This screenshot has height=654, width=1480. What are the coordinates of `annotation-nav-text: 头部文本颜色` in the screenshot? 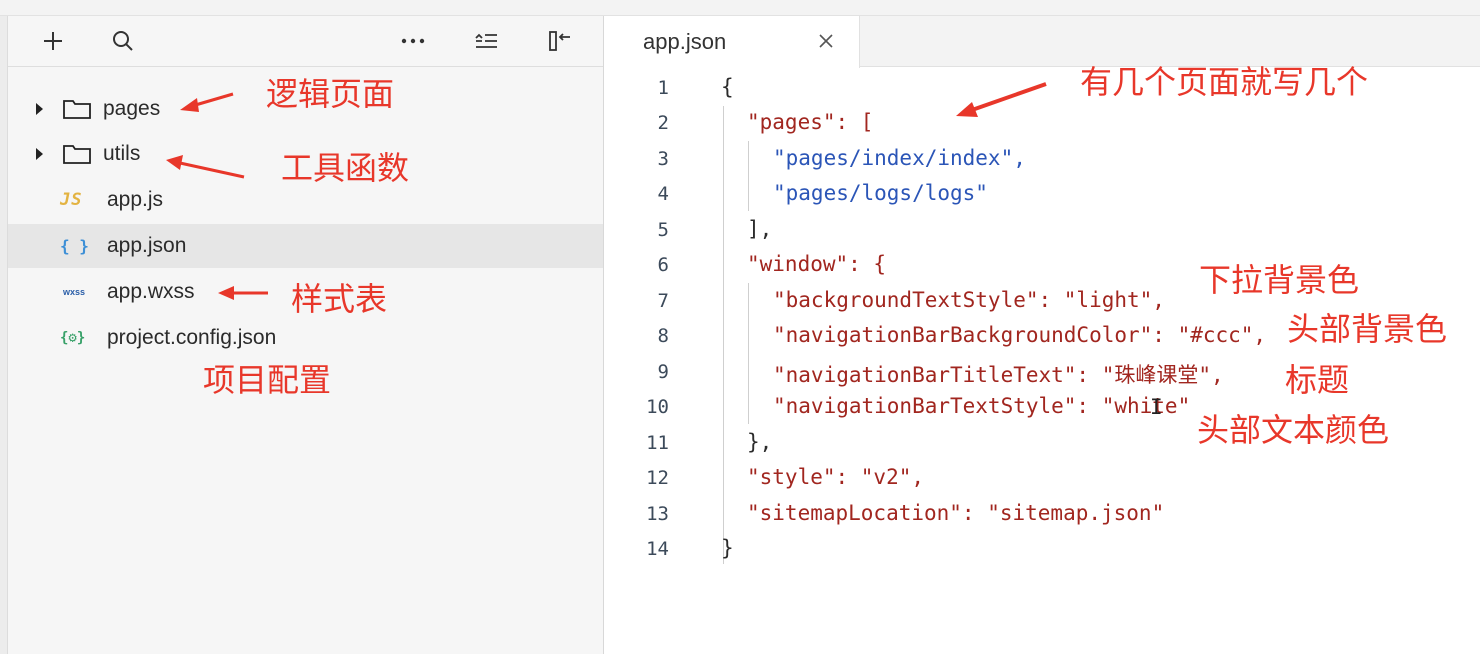 It's located at (1293, 430).